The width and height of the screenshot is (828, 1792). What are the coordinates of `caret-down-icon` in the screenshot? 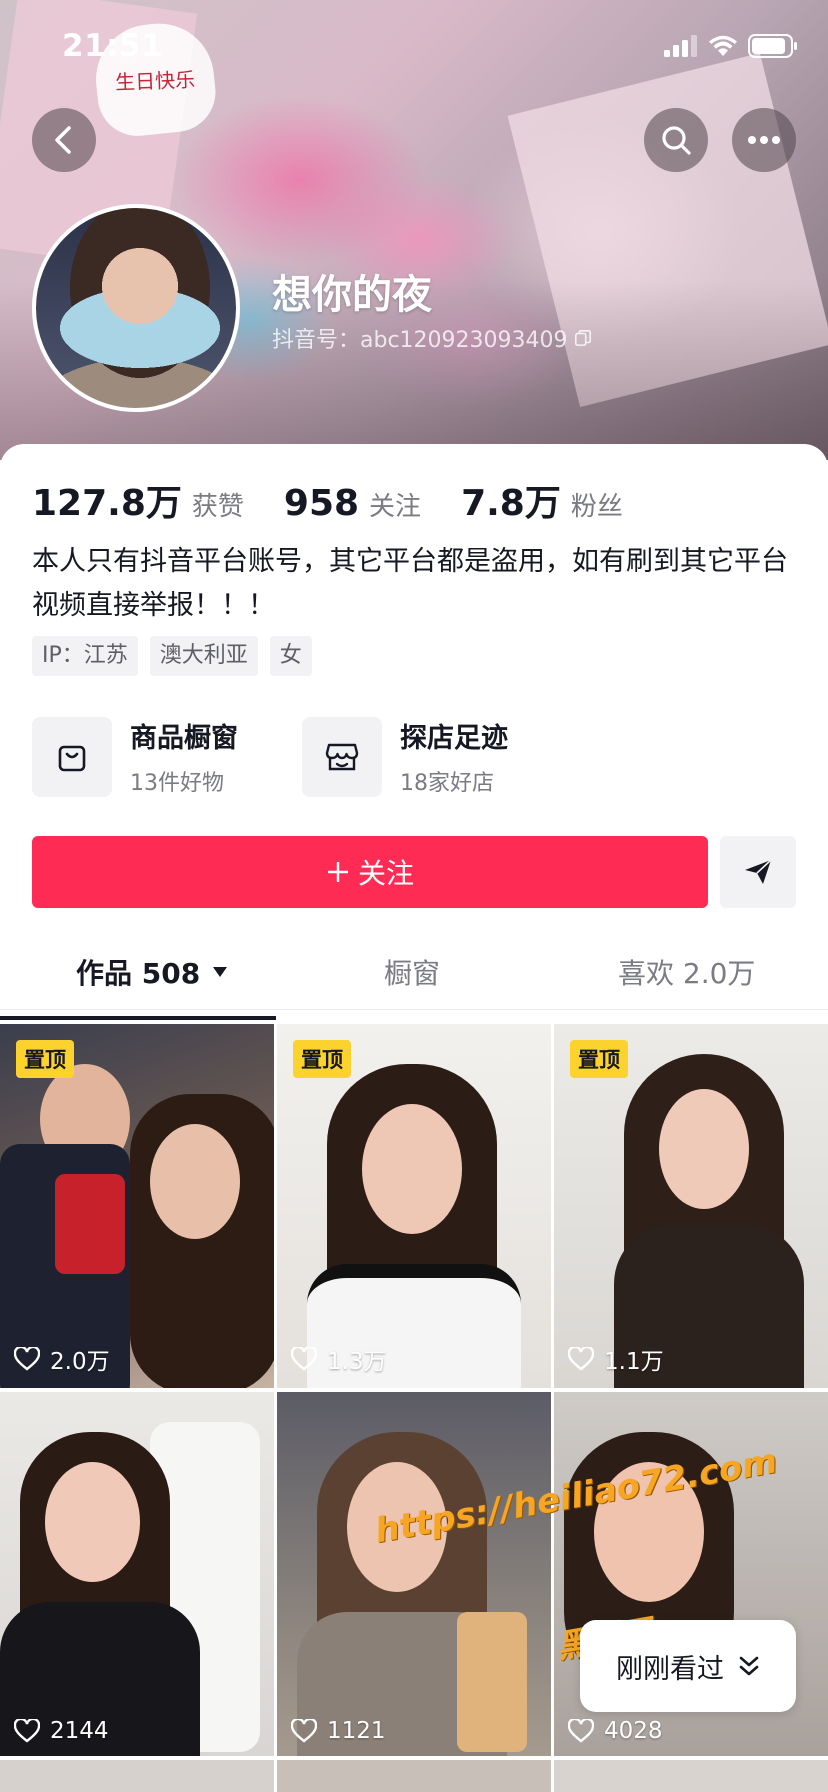 It's located at (220, 972).